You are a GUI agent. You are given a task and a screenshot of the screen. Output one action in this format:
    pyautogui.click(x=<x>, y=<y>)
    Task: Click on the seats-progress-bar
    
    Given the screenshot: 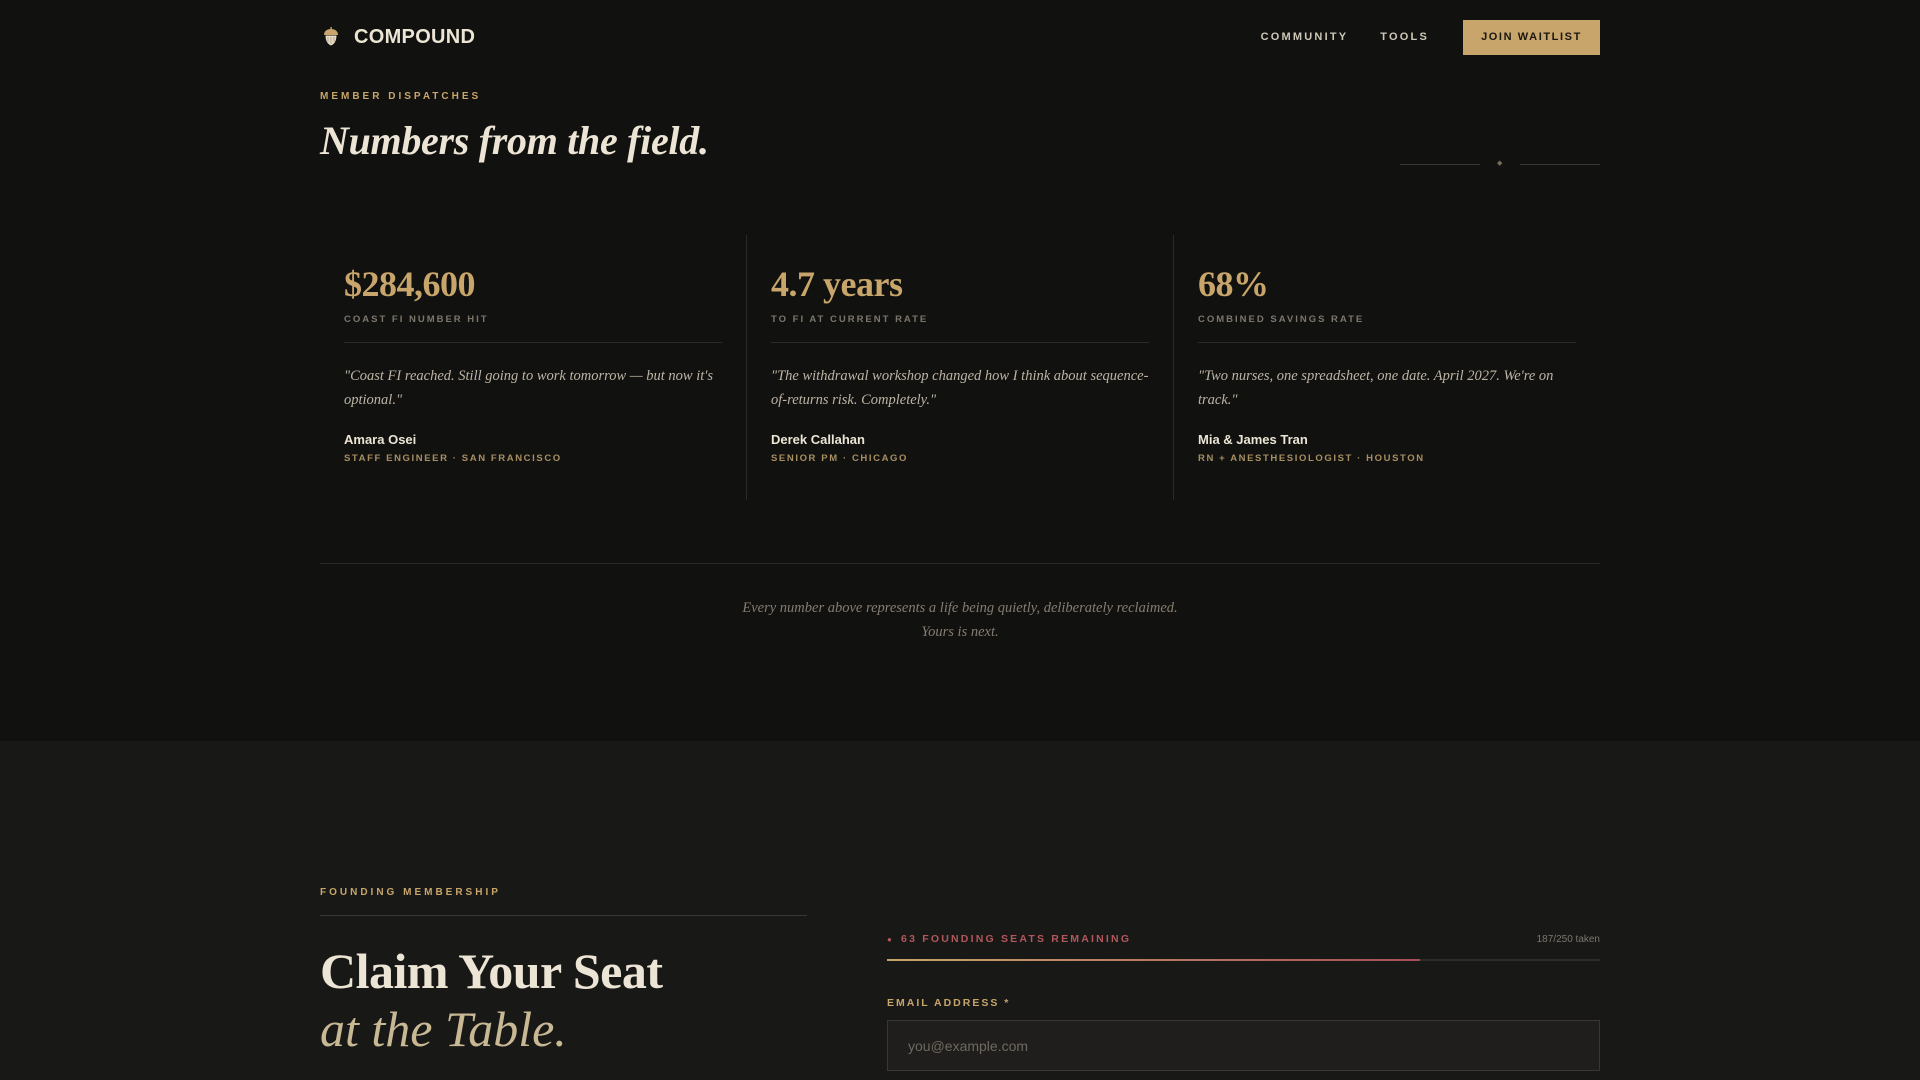 What is the action you would take?
    pyautogui.click(x=1243, y=960)
    